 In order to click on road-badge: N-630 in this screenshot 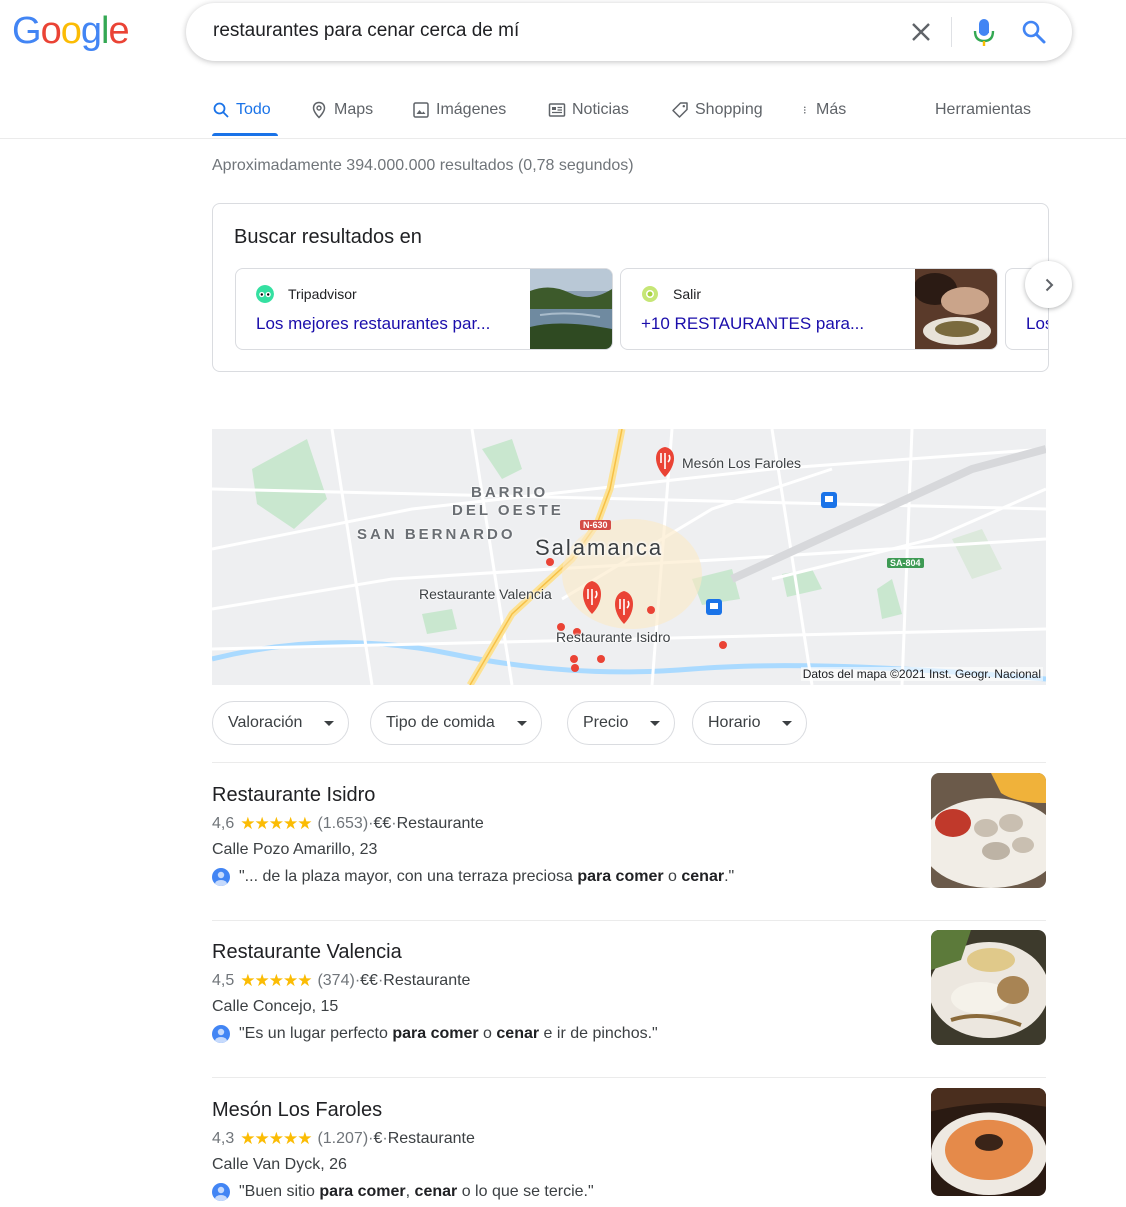, I will do `click(595, 525)`.